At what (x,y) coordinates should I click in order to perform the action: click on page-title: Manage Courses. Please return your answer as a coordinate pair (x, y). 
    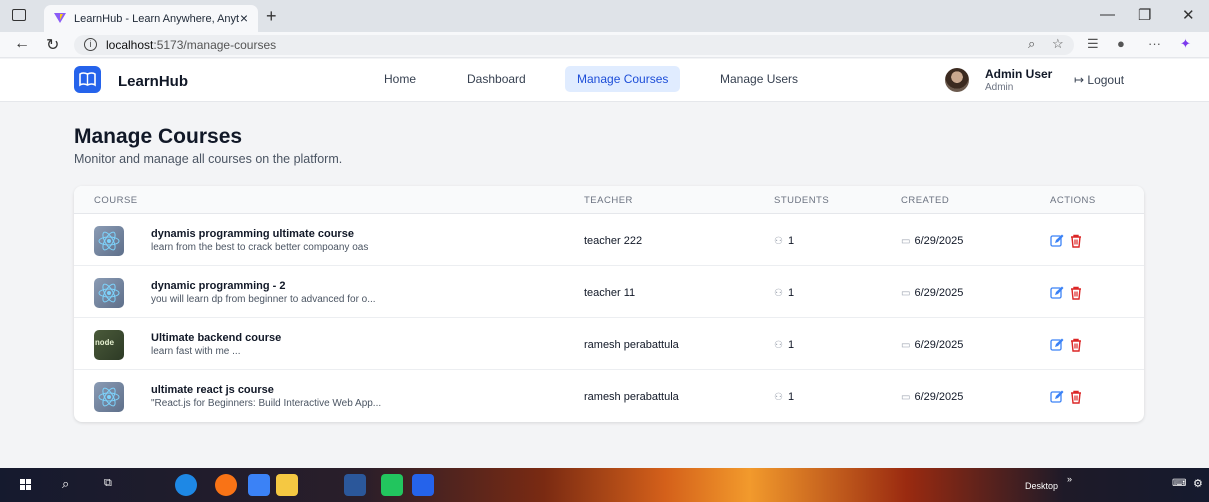
    Looking at the image, I should click on (158, 136).